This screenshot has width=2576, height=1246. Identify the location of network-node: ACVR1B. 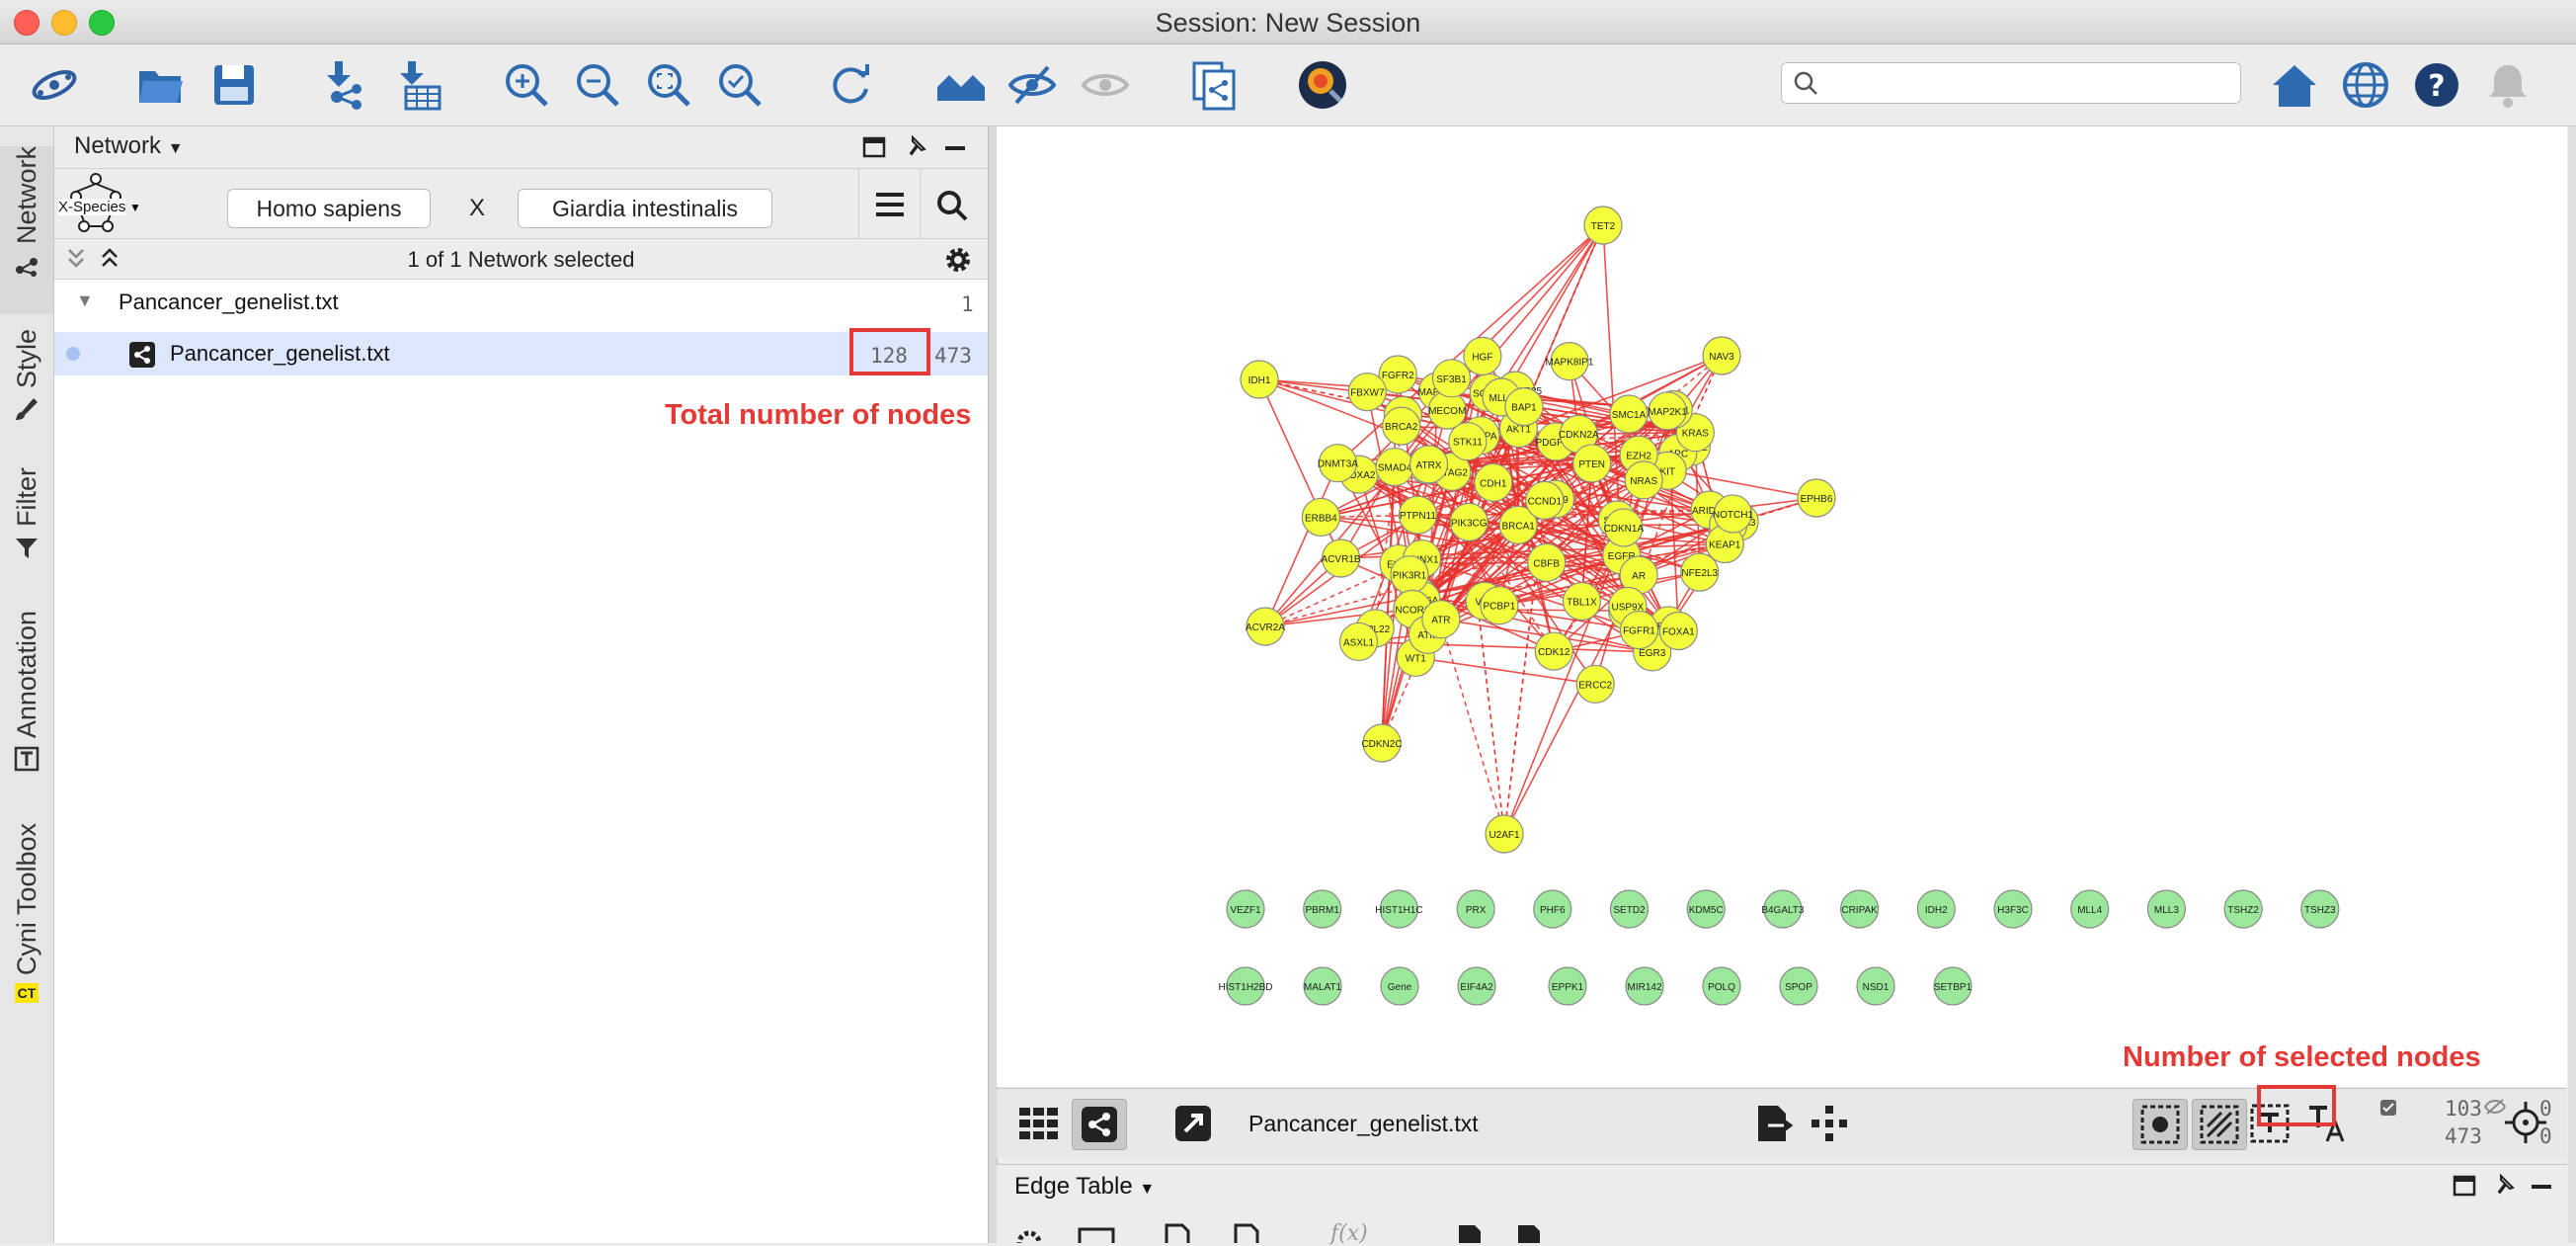
(1341, 558).